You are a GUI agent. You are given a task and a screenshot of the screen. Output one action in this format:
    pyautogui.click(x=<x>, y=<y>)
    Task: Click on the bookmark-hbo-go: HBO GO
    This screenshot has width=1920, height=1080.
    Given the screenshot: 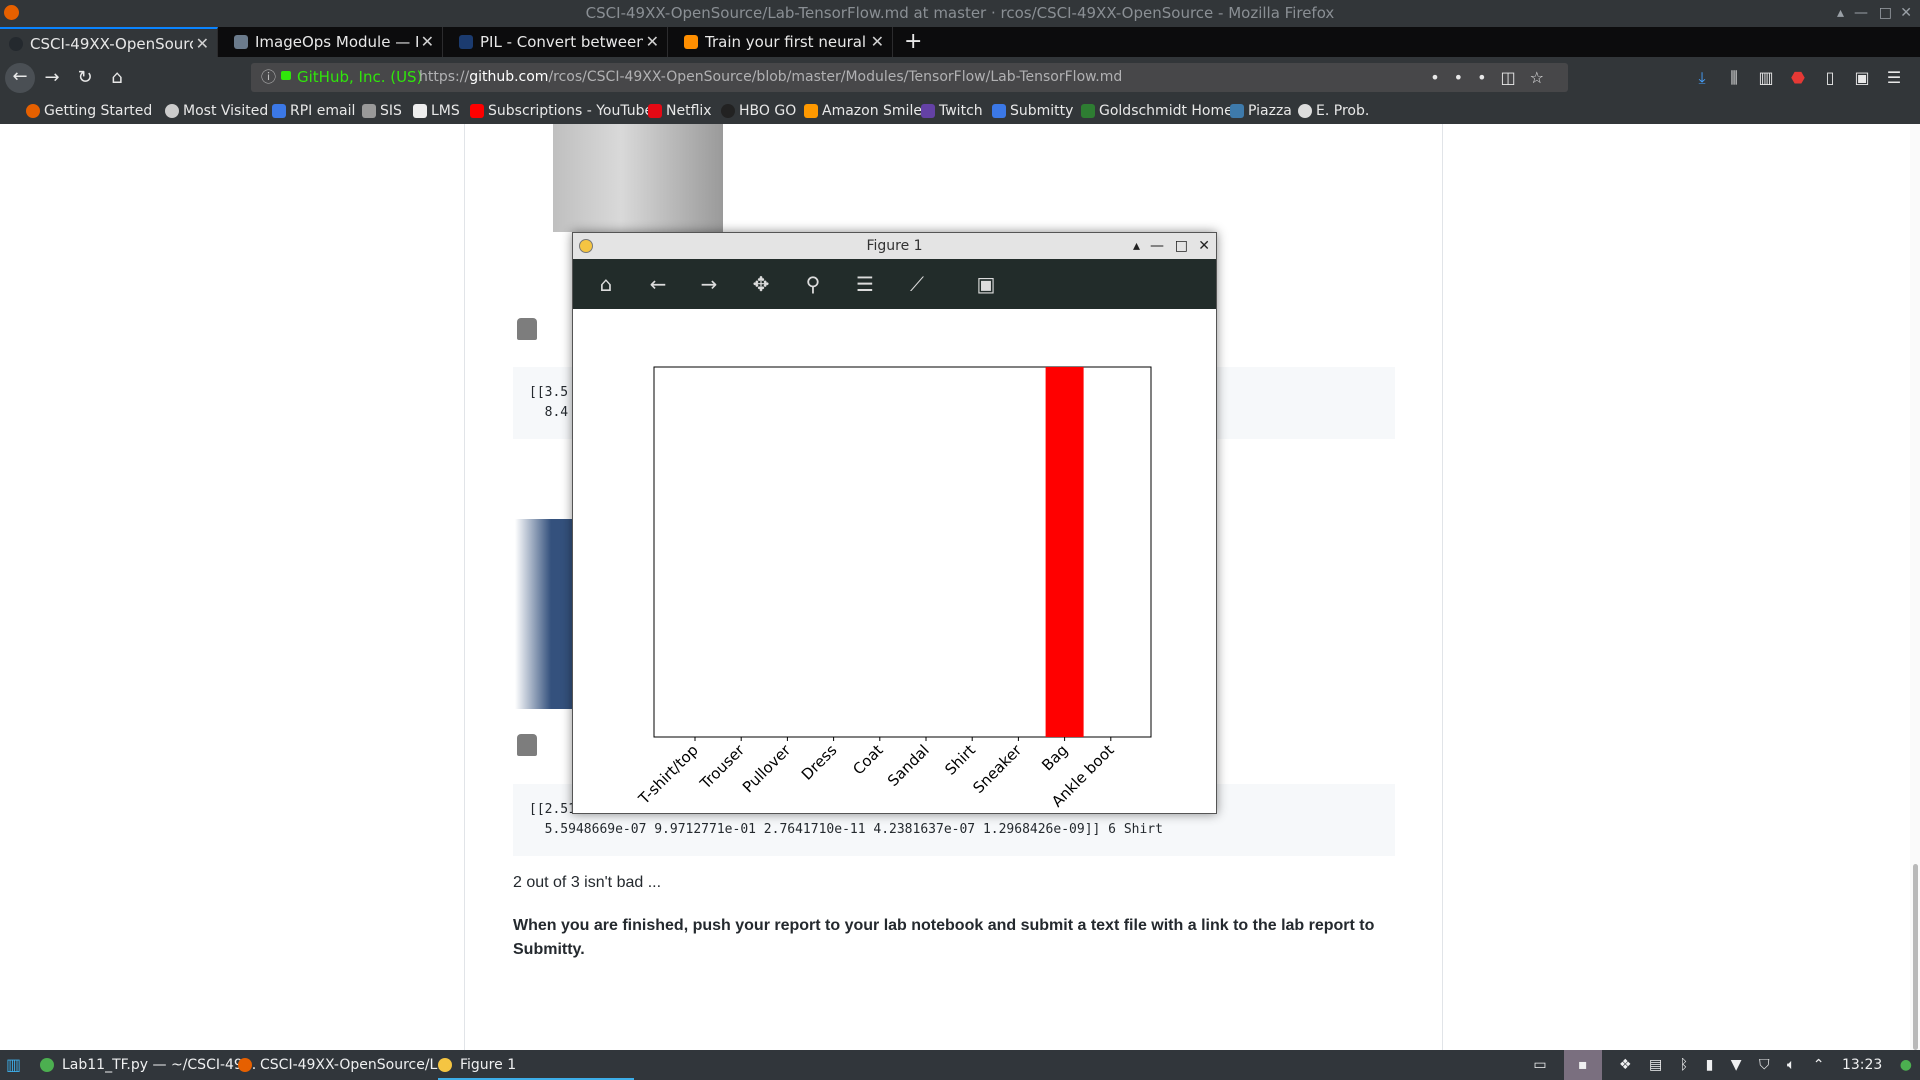 What is the action you would take?
    pyautogui.click(x=758, y=111)
    